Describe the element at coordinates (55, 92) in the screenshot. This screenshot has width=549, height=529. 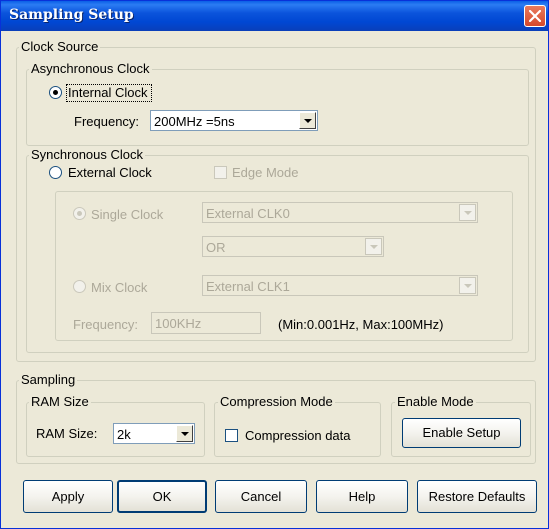
I see `internal-clock-radio` at that location.